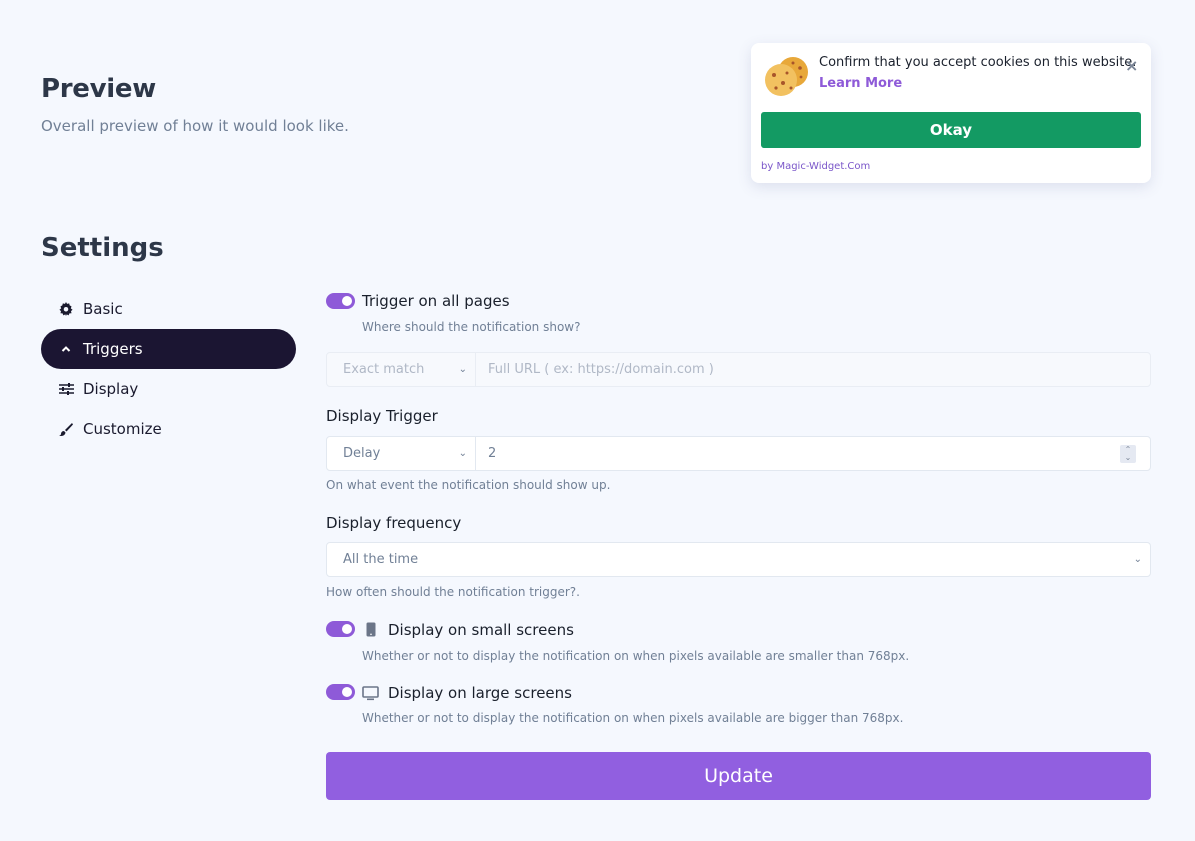 This screenshot has height=841, width=1195. I want to click on large-screens-label: Display on large screens, so click(480, 693).